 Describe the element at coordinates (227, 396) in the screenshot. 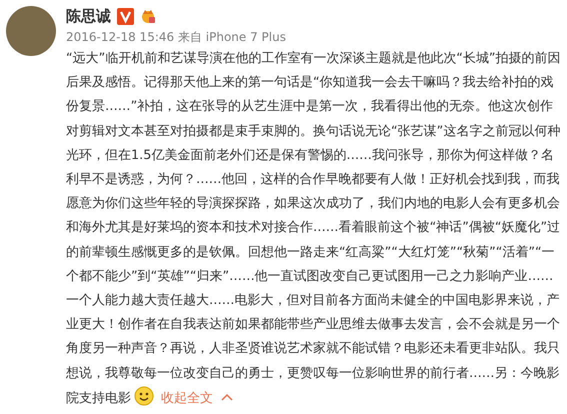

I see `caret-up-icon` at that location.